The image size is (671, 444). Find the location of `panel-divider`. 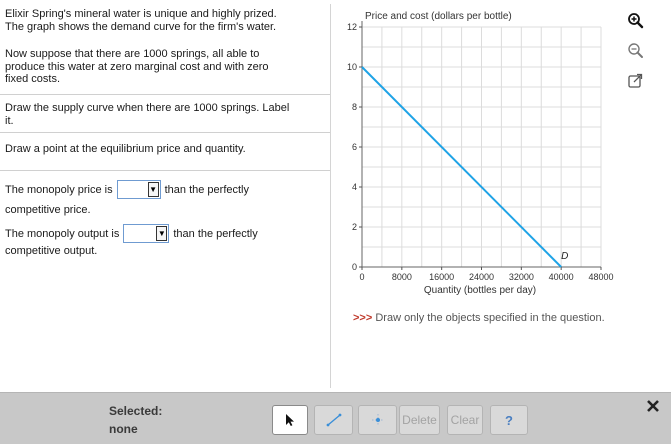

panel-divider is located at coordinates (330, 196).